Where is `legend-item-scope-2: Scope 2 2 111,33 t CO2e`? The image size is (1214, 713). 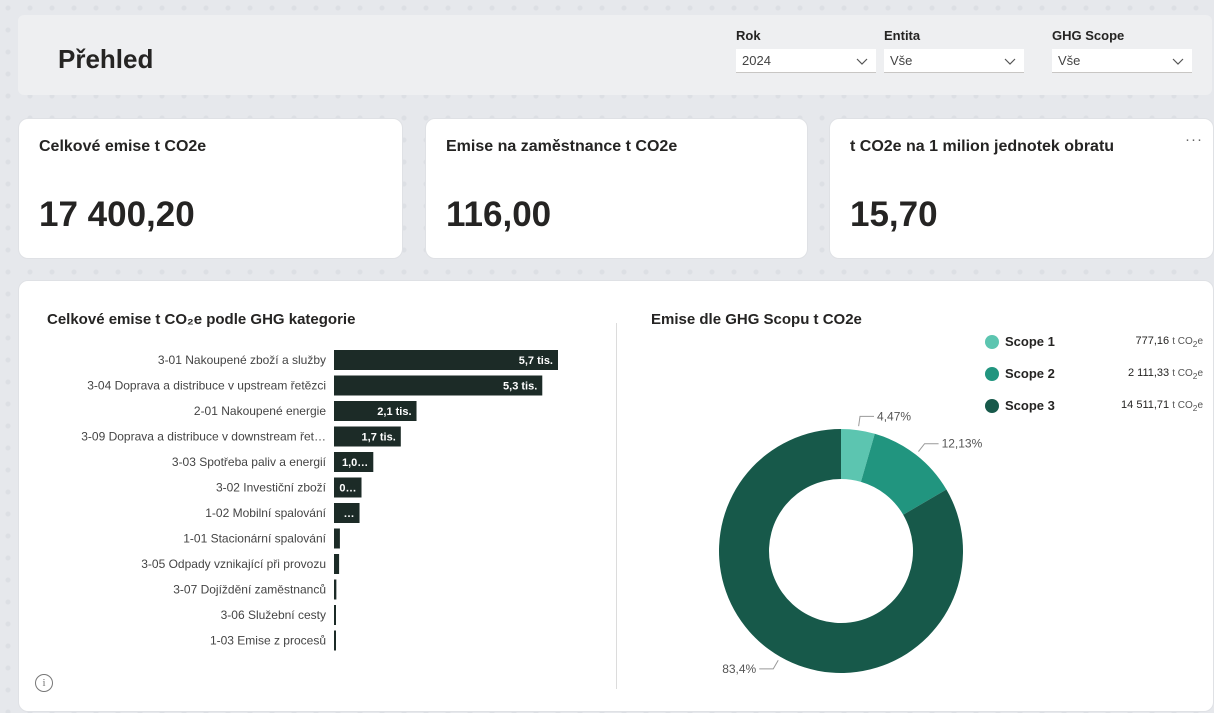 legend-item-scope-2: Scope 2 2 111,33 t CO2e is located at coordinates (1097, 381).